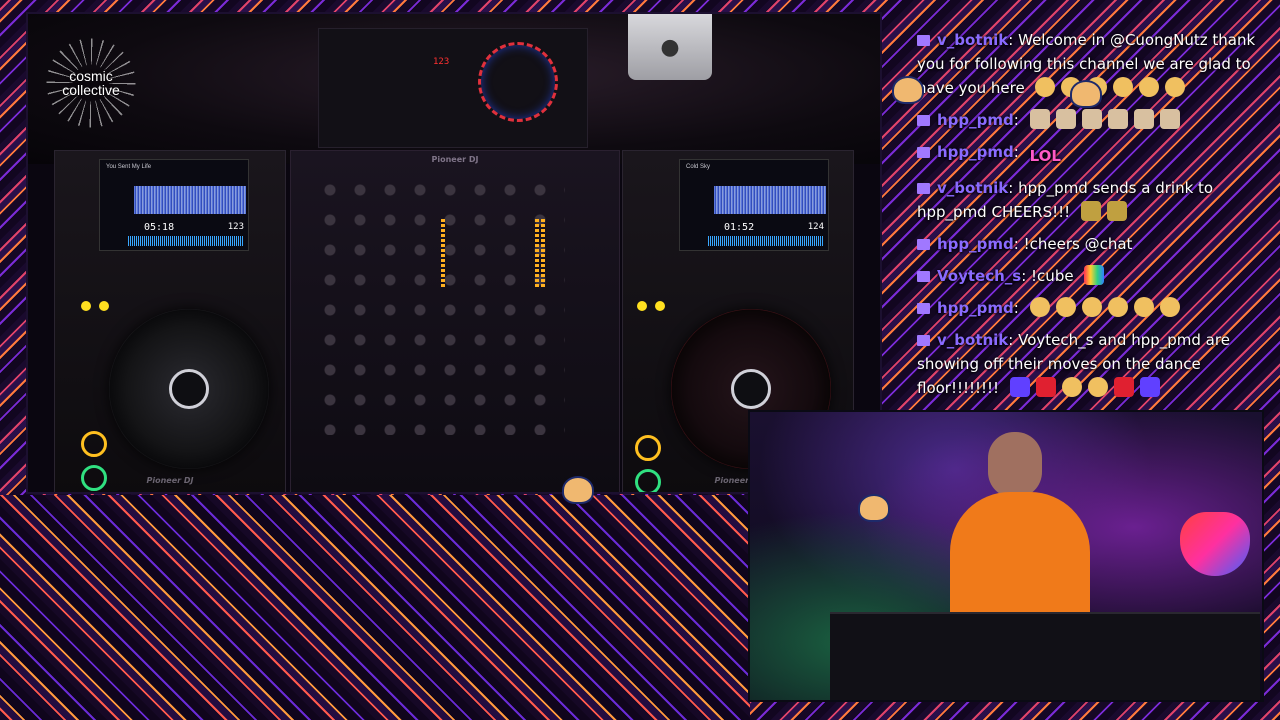  I want to click on left-overview-waveform, so click(186, 241).